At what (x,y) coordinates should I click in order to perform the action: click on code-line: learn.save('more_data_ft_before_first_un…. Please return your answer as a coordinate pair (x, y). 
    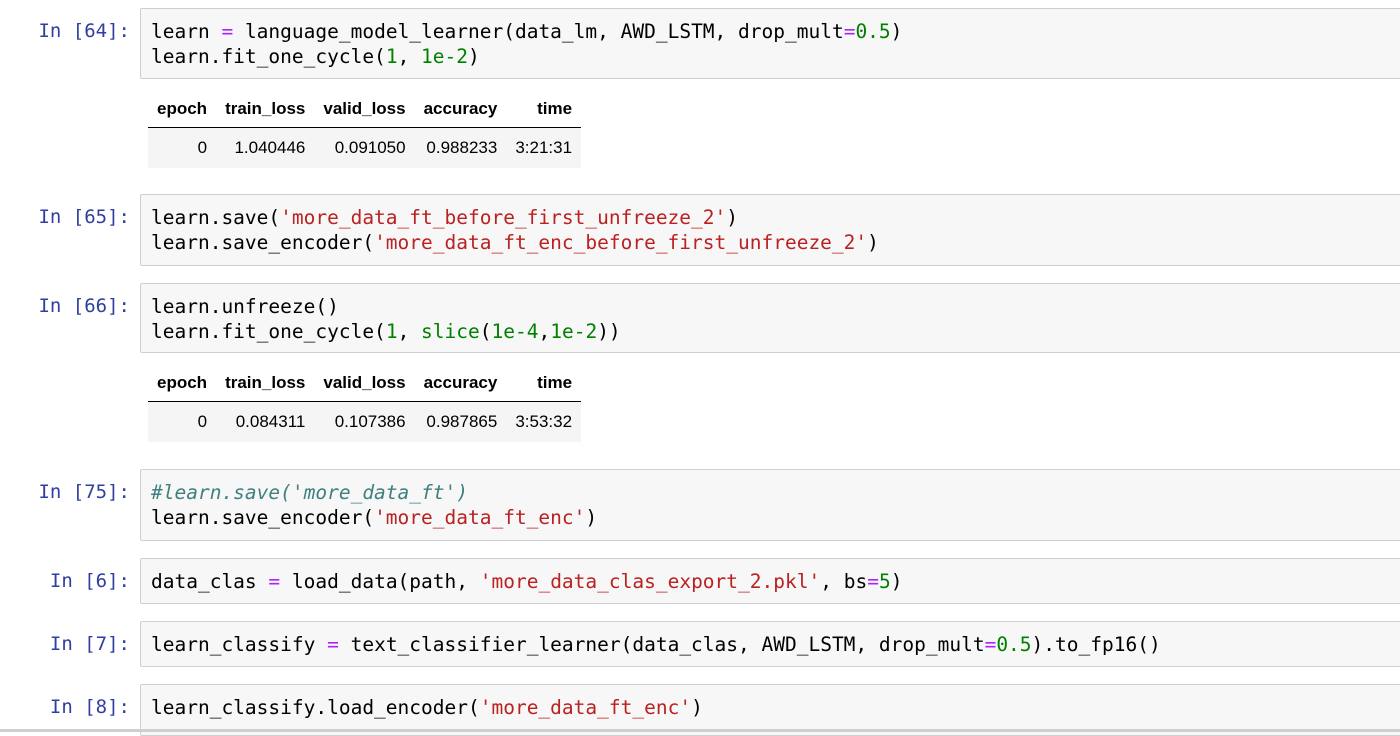
    Looking at the image, I should click on (515, 217).